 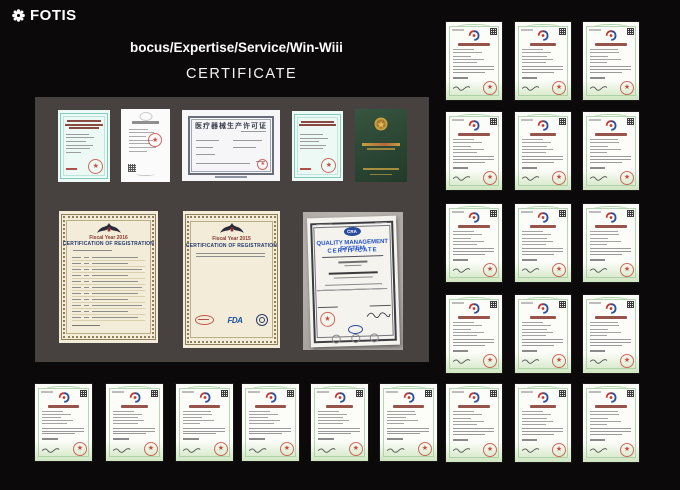 What do you see at coordinates (381, 145) in the screenshot?
I see `license-booklet-thumbnail` at bounding box center [381, 145].